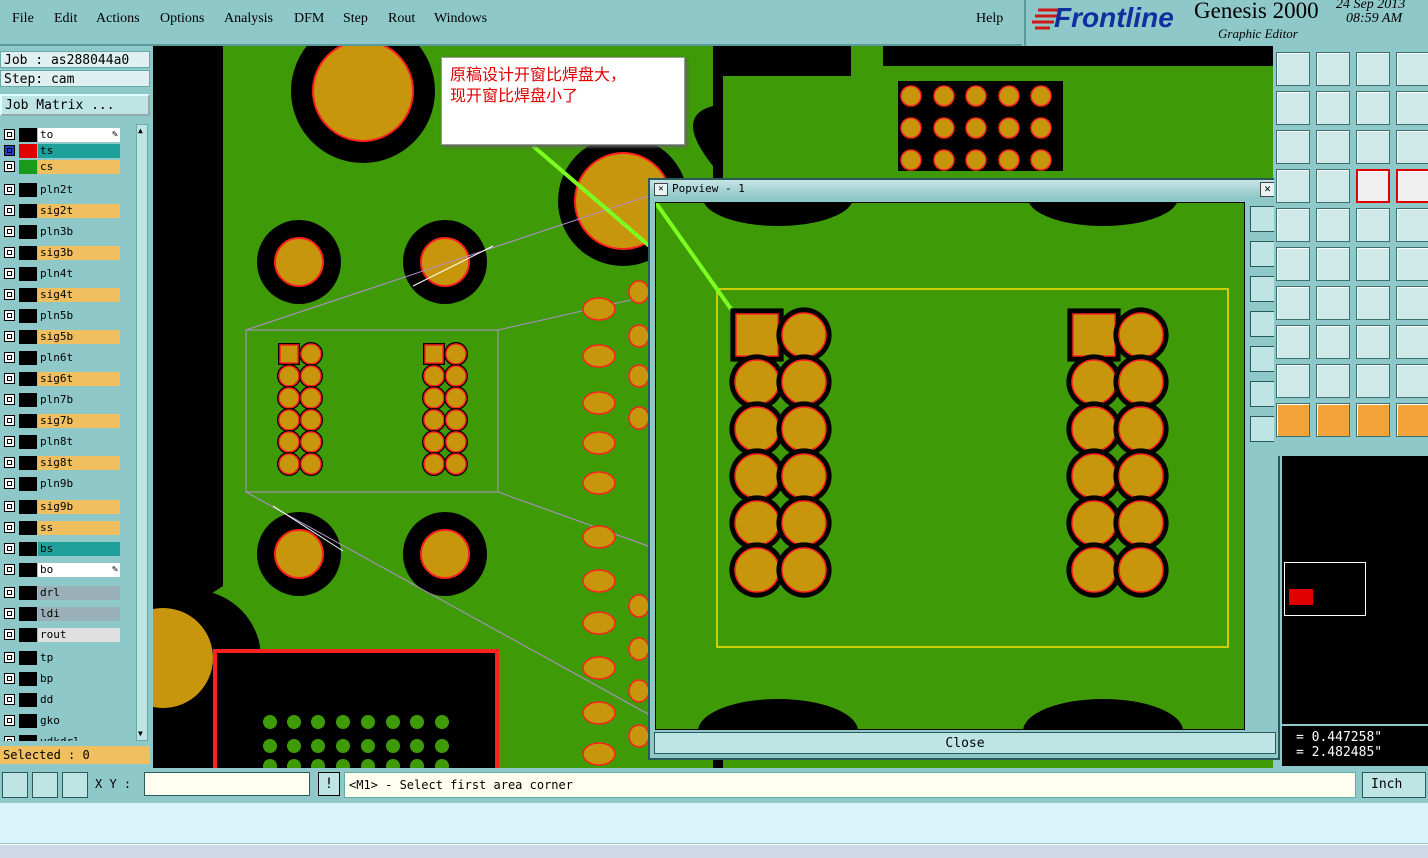 The width and height of the screenshot is (1428, 858). I want to click on layer-name: to ✎, so click(79, 135).